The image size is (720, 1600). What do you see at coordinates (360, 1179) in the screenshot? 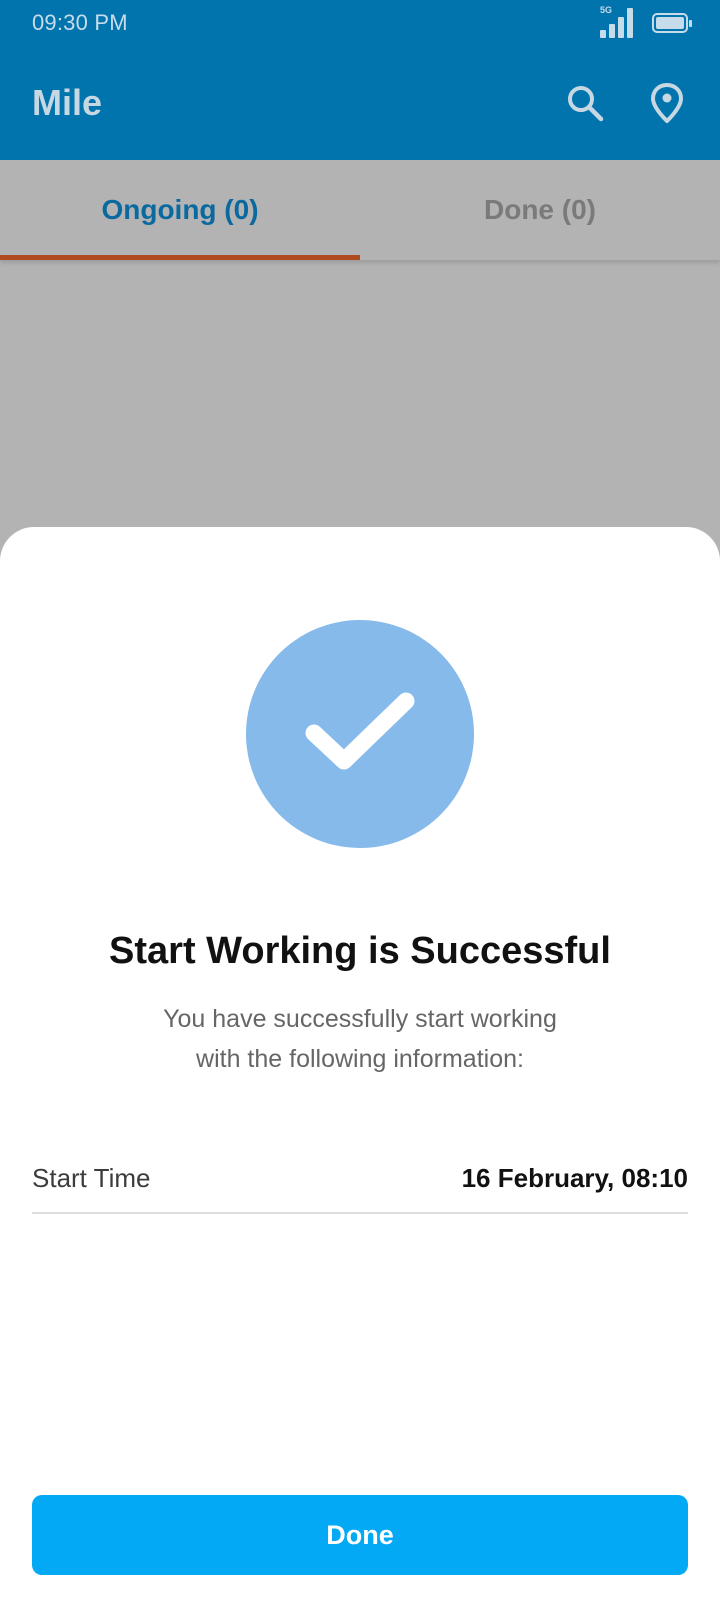
I see `start-time-row: Start Time 16 February, 08:10` at bounding box center [360, 1179].